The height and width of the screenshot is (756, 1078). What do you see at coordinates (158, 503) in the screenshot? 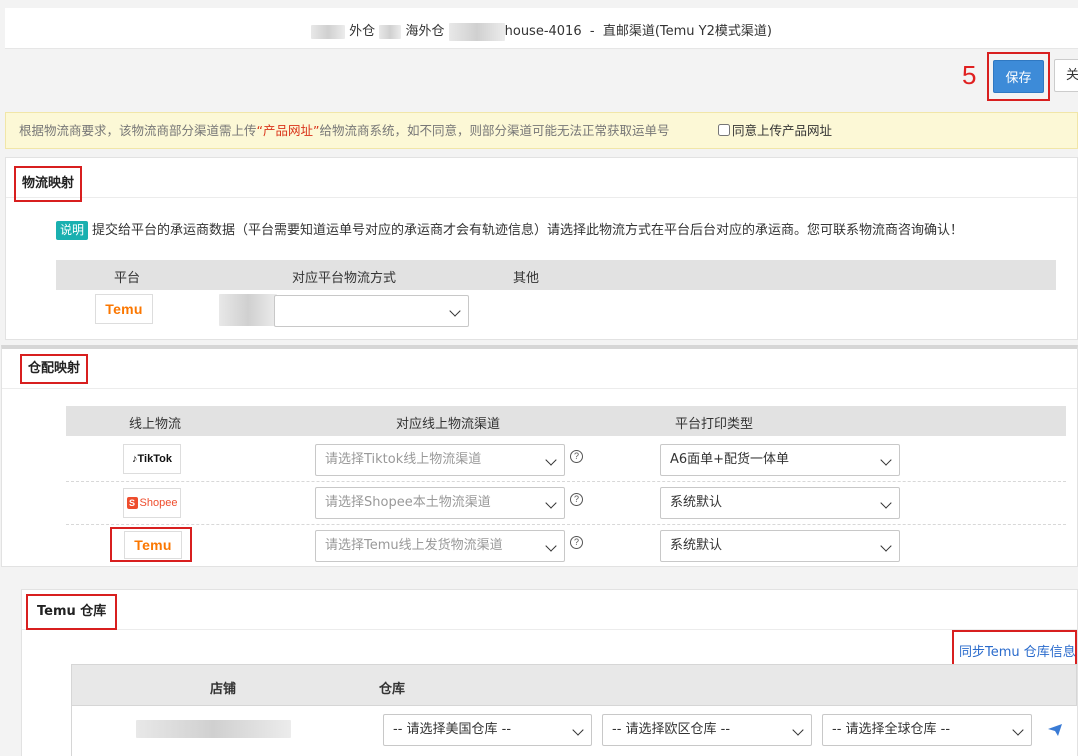
I see `shopee-logo-text: Shopee` at bounding box center [158, 503].